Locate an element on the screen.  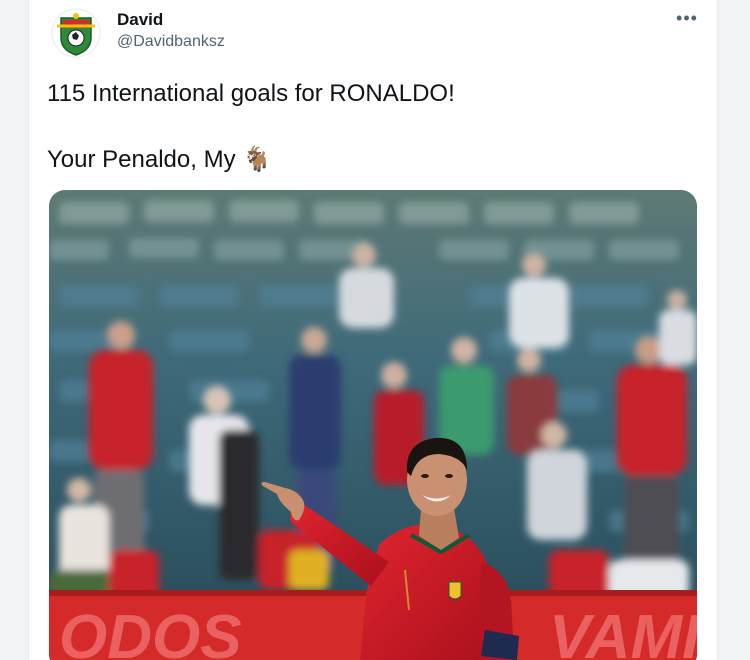
banner-text-right: VAMI is located at coordinates (623, 631).